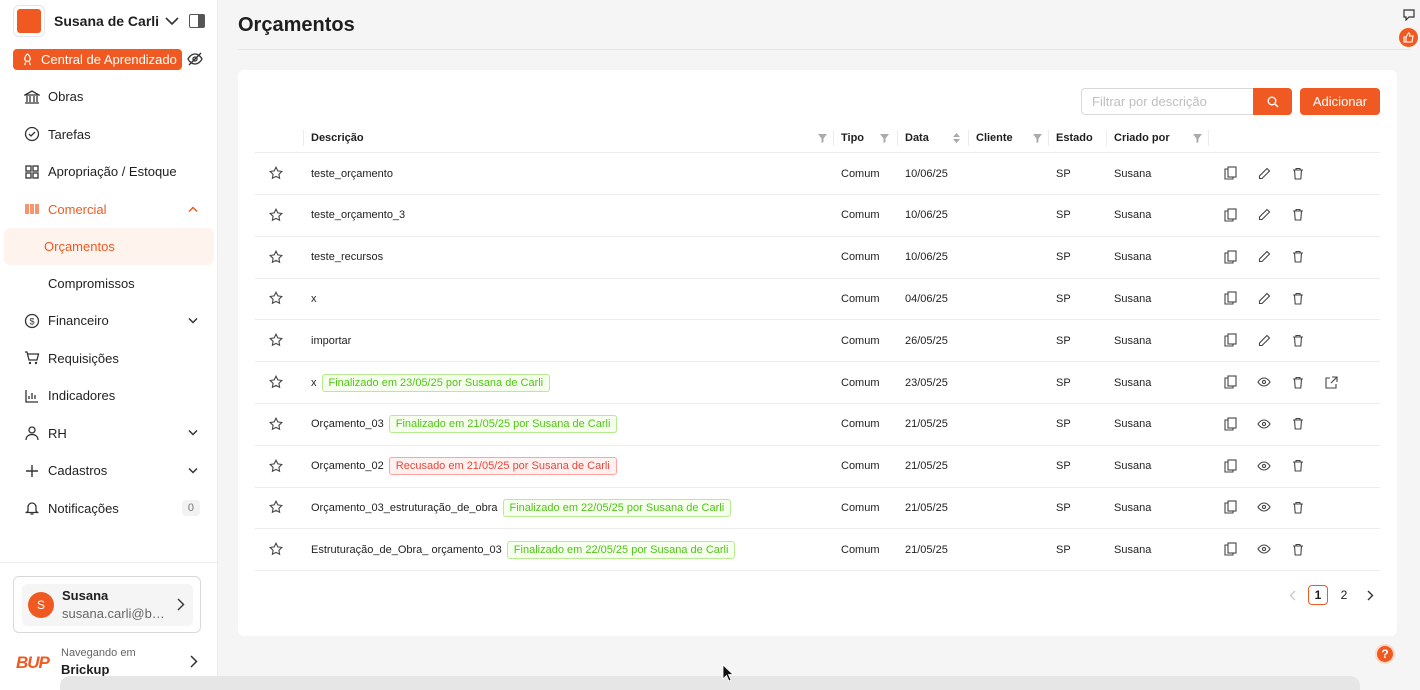 The height and width of the screenshot is (690, 1420). What do you see at coordinates (956, 140) in the screenshot?
I see `sort-icon` at bounding box center [956, 140].